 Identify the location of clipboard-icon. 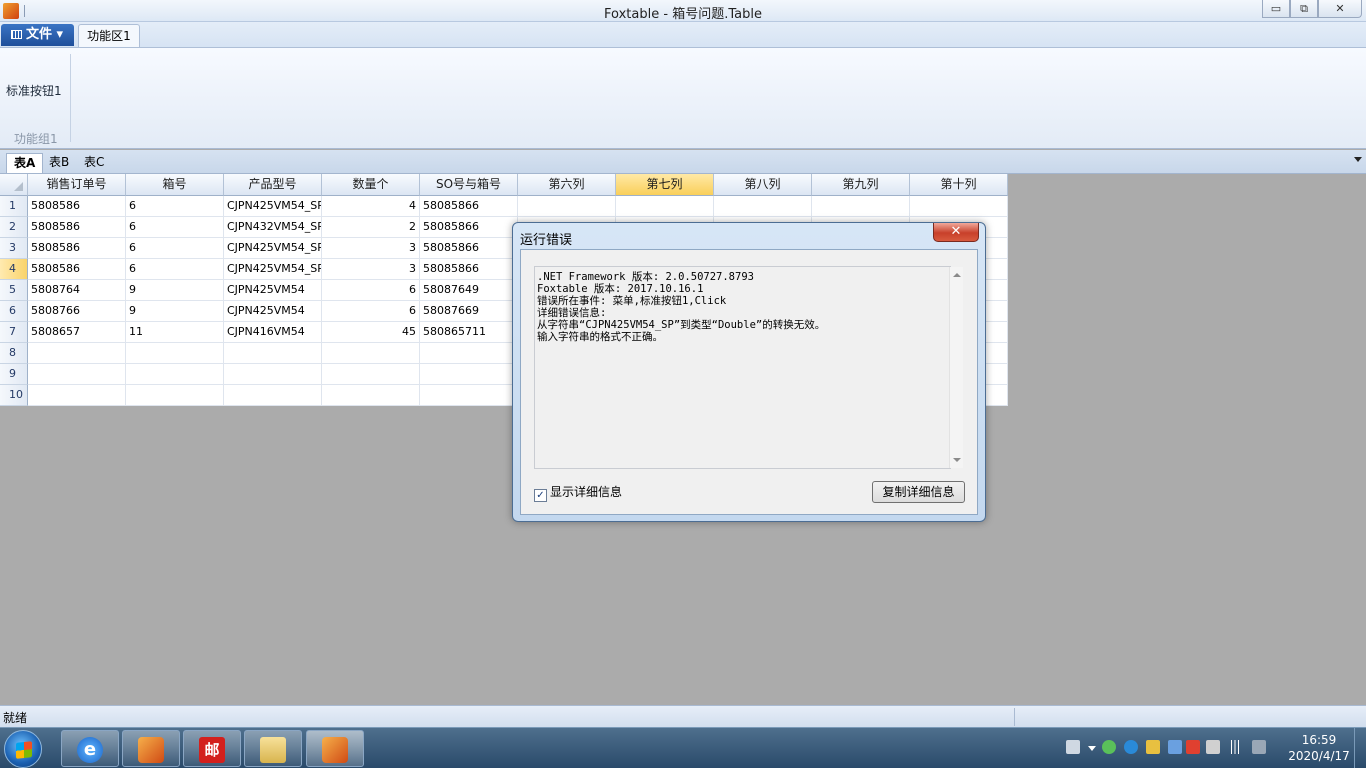
(1213, 747).